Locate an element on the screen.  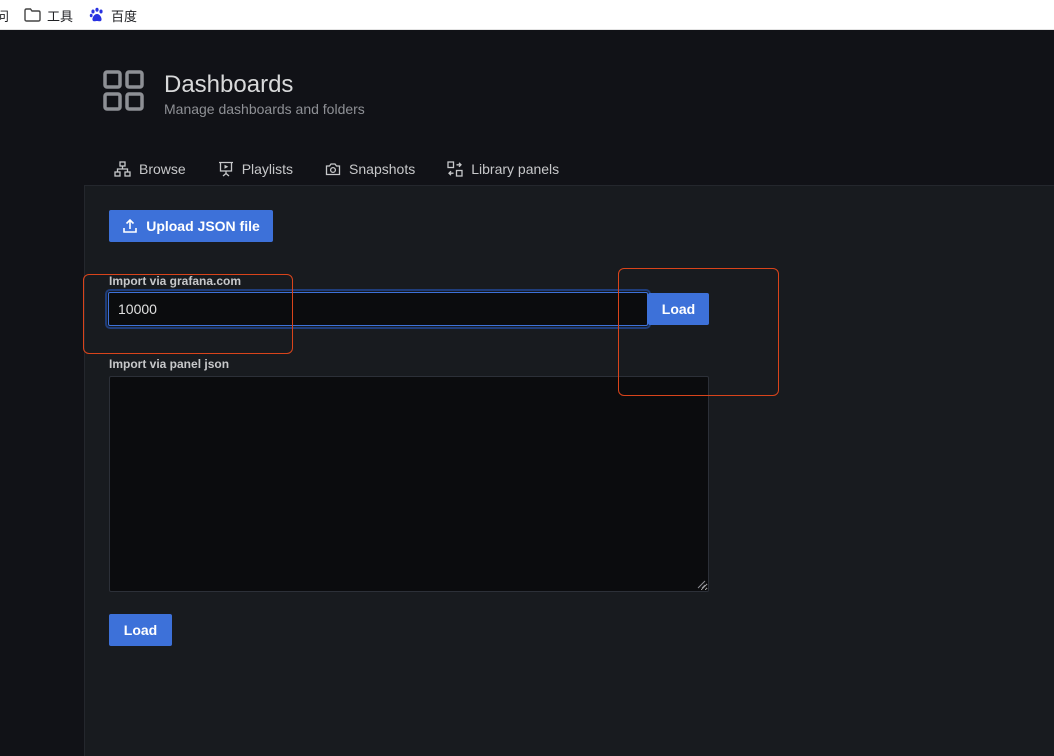
bookmark-cut: 问 is located at coordinates (4, 15).